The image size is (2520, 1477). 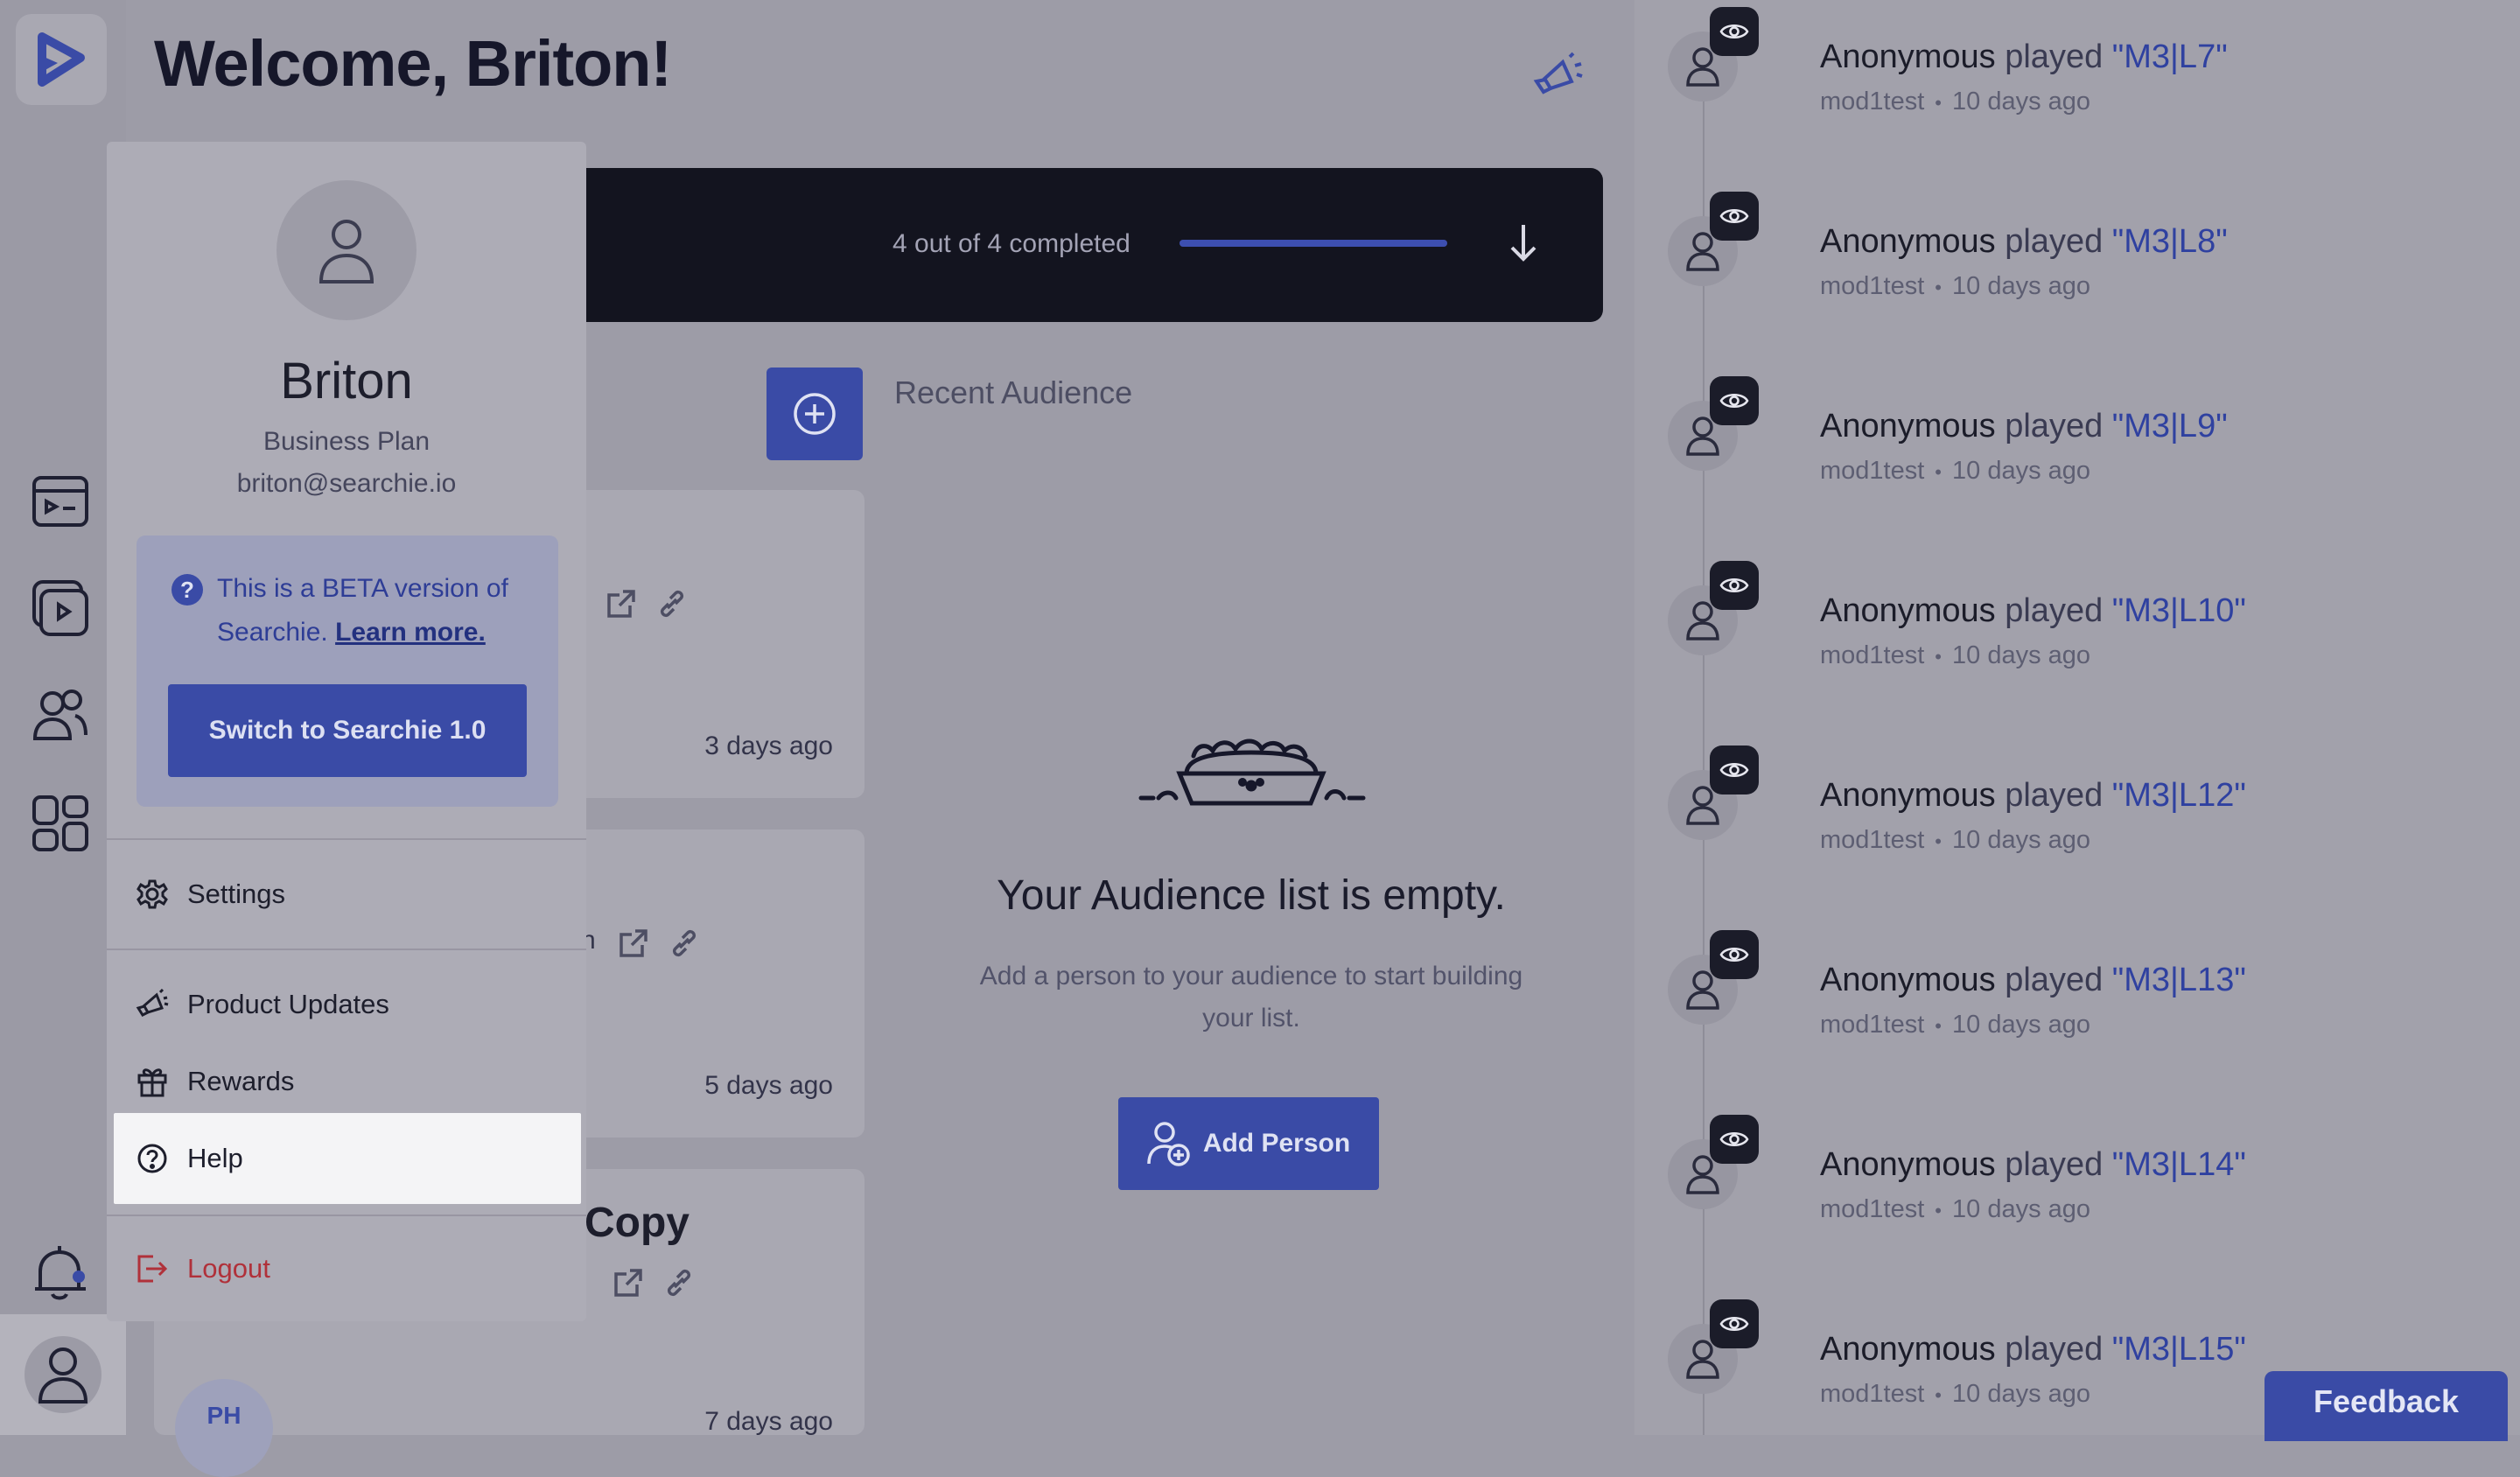 I want to click on menu-item-help: Help, so click(x=347, y=1158).